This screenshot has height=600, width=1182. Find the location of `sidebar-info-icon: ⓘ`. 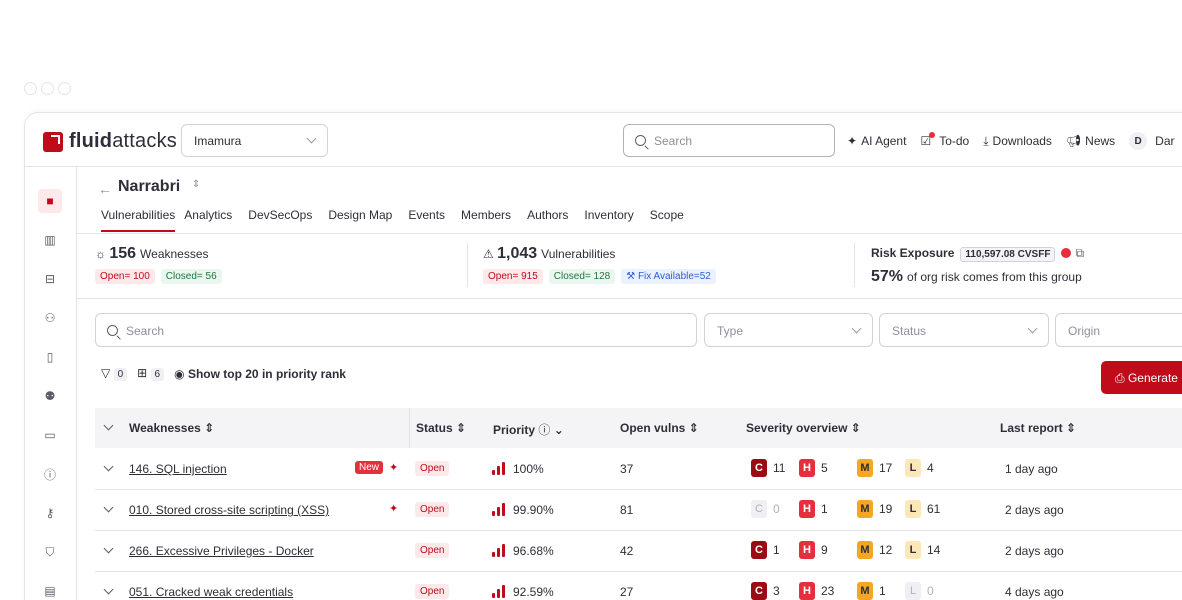

sidebar-info-icon: ⓘ is located at coordinates (50, 474).